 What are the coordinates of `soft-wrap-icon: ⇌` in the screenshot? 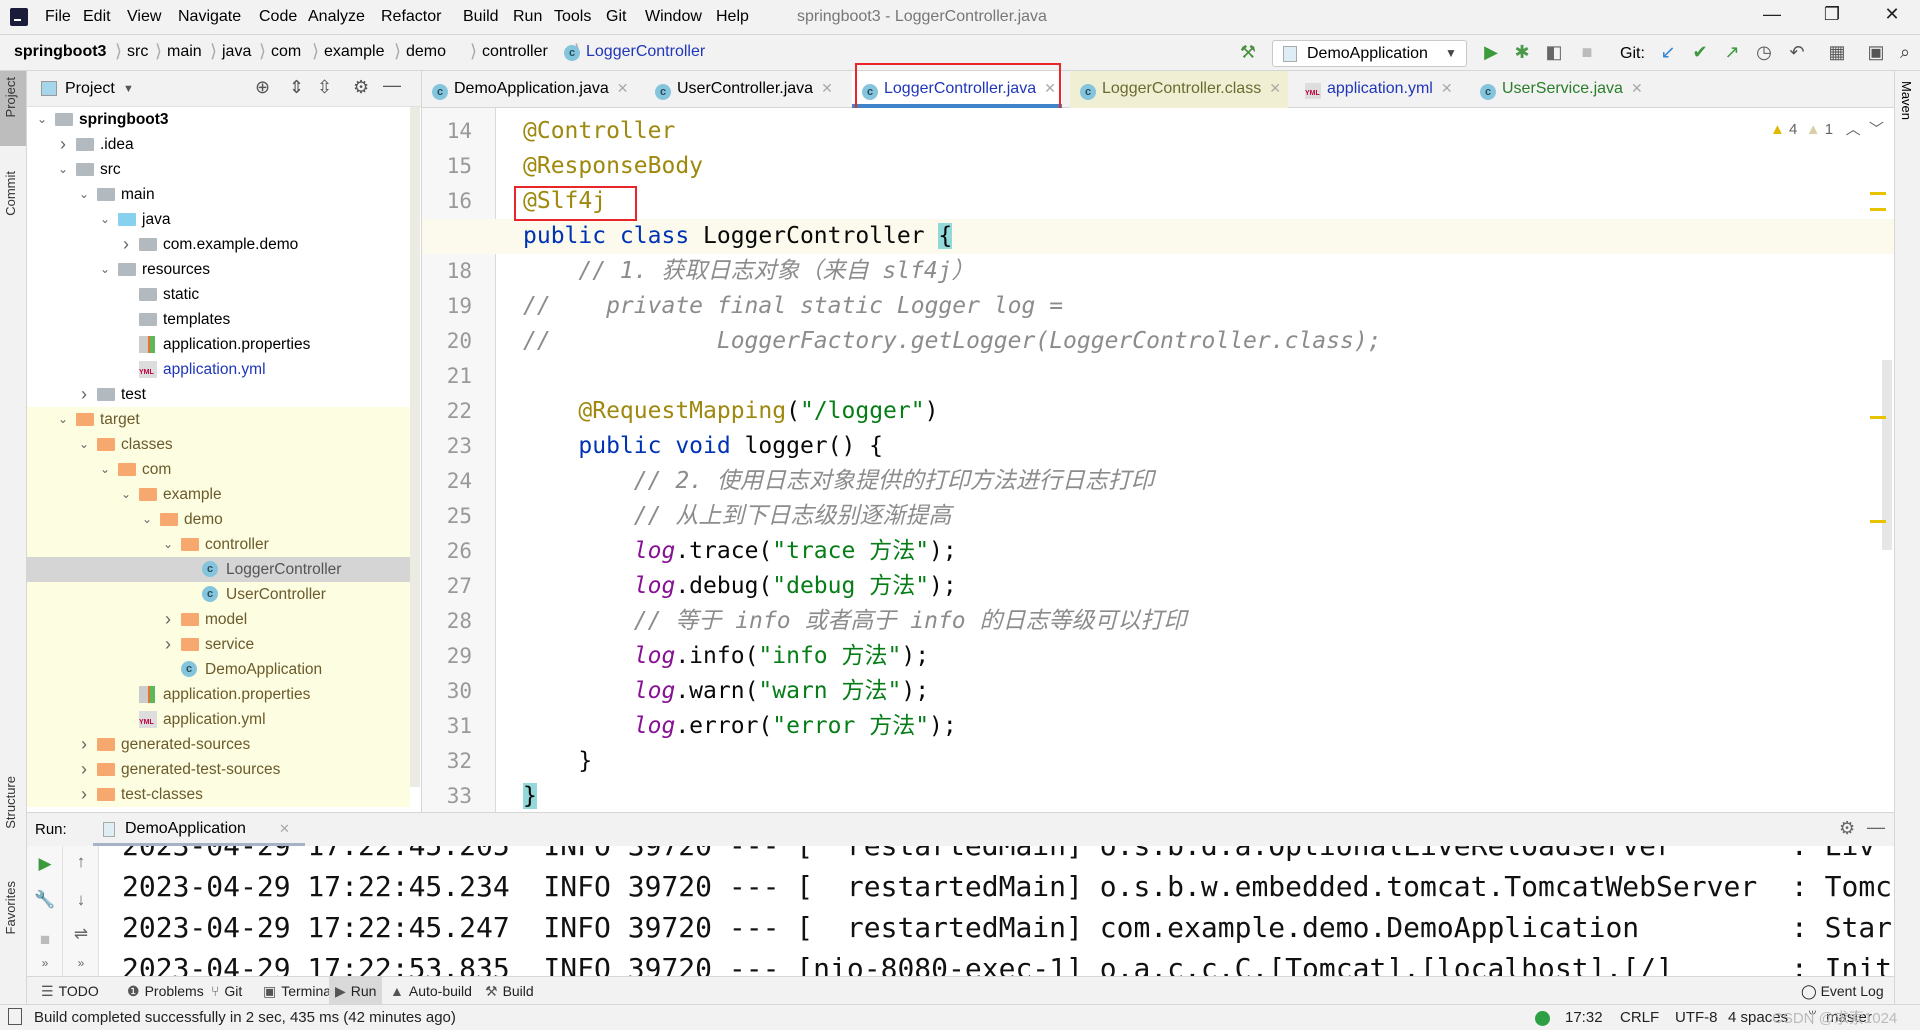 It's located at (81, 934).